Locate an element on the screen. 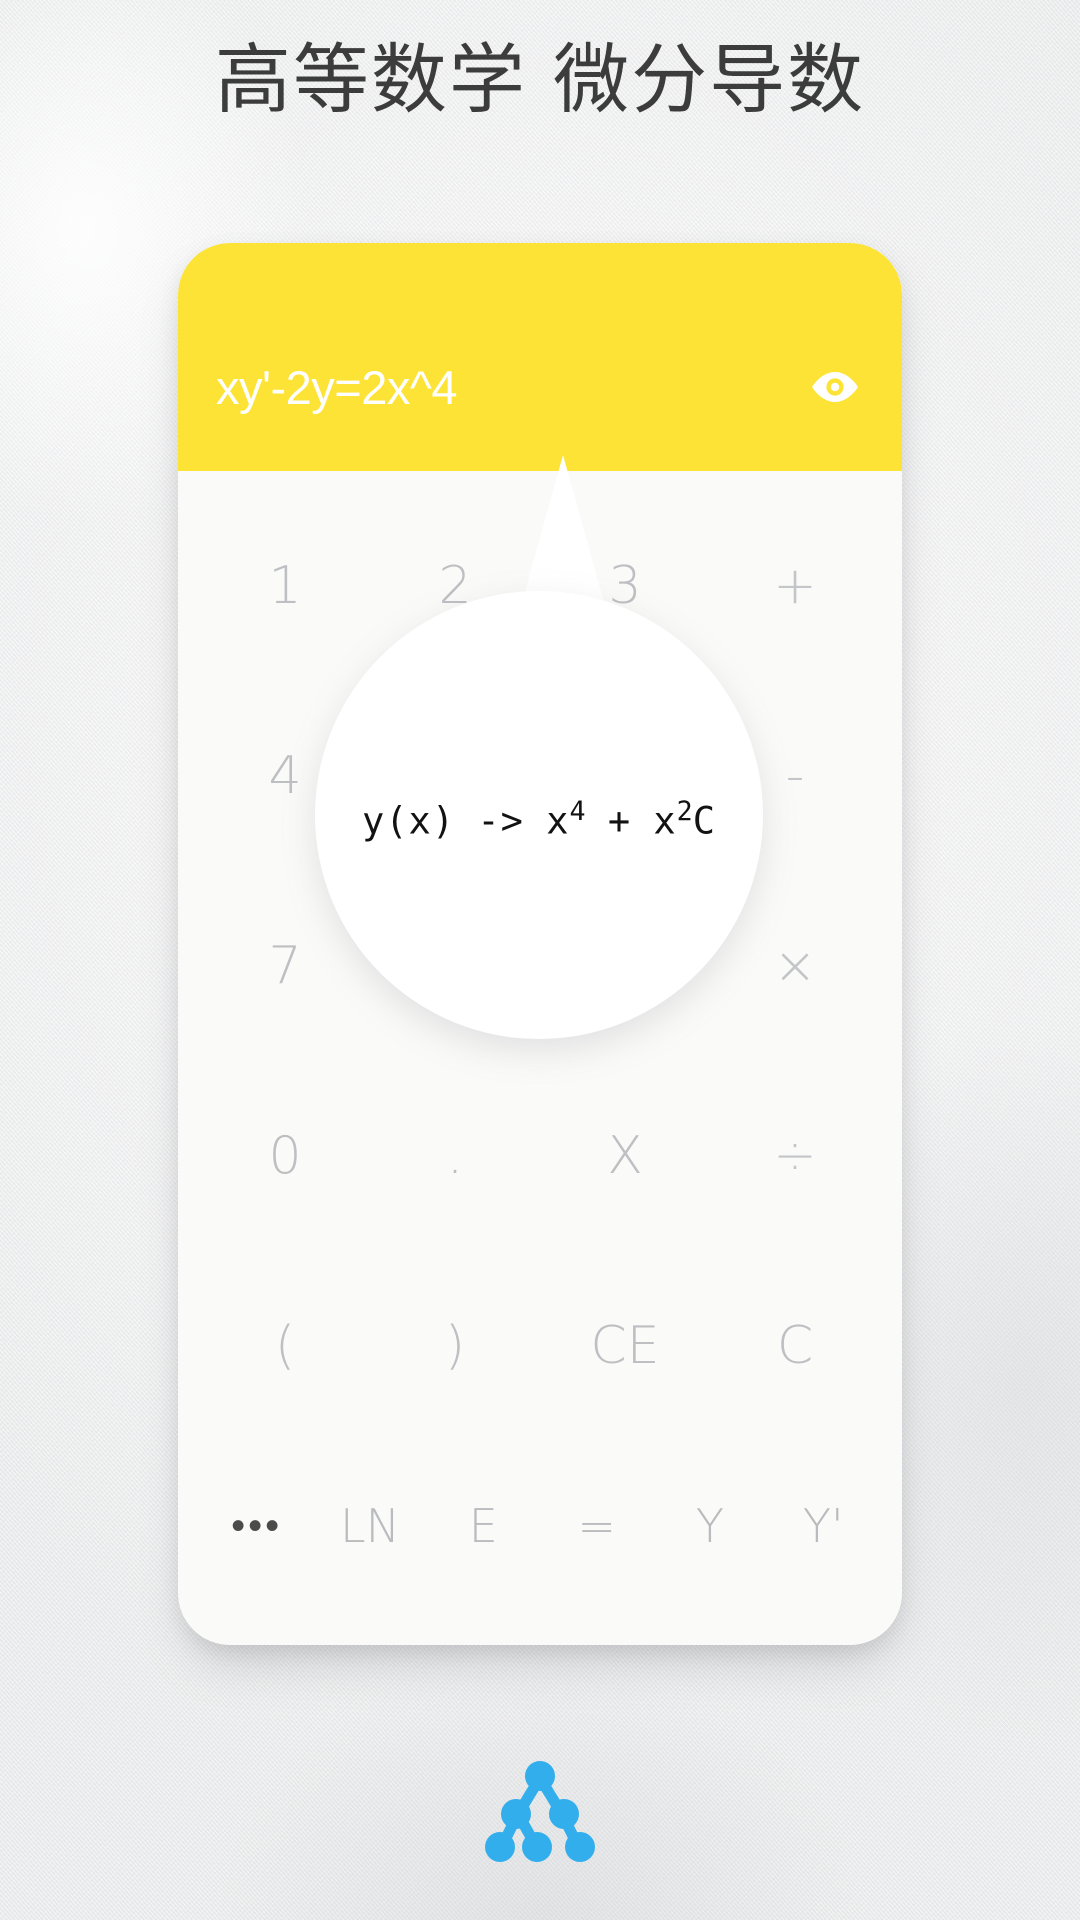 This screenshot has width=1080, height=1920. solution-callout: y(x) -> x4 + x2C is located at coordinates (539, 815).